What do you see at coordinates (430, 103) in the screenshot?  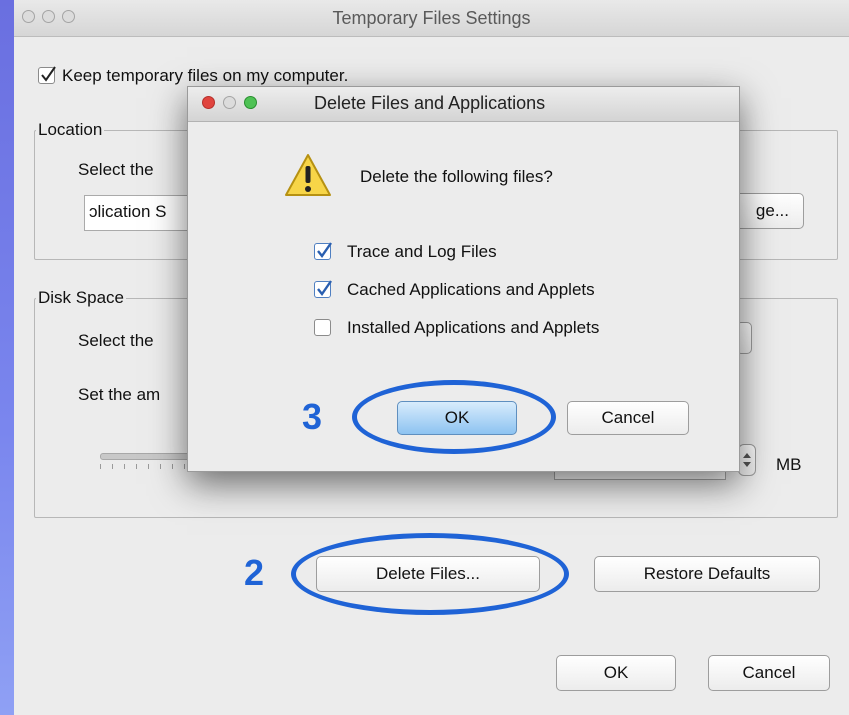 I see `dialog-title: Delete Files and Applications` at bounding box center [430, 103].